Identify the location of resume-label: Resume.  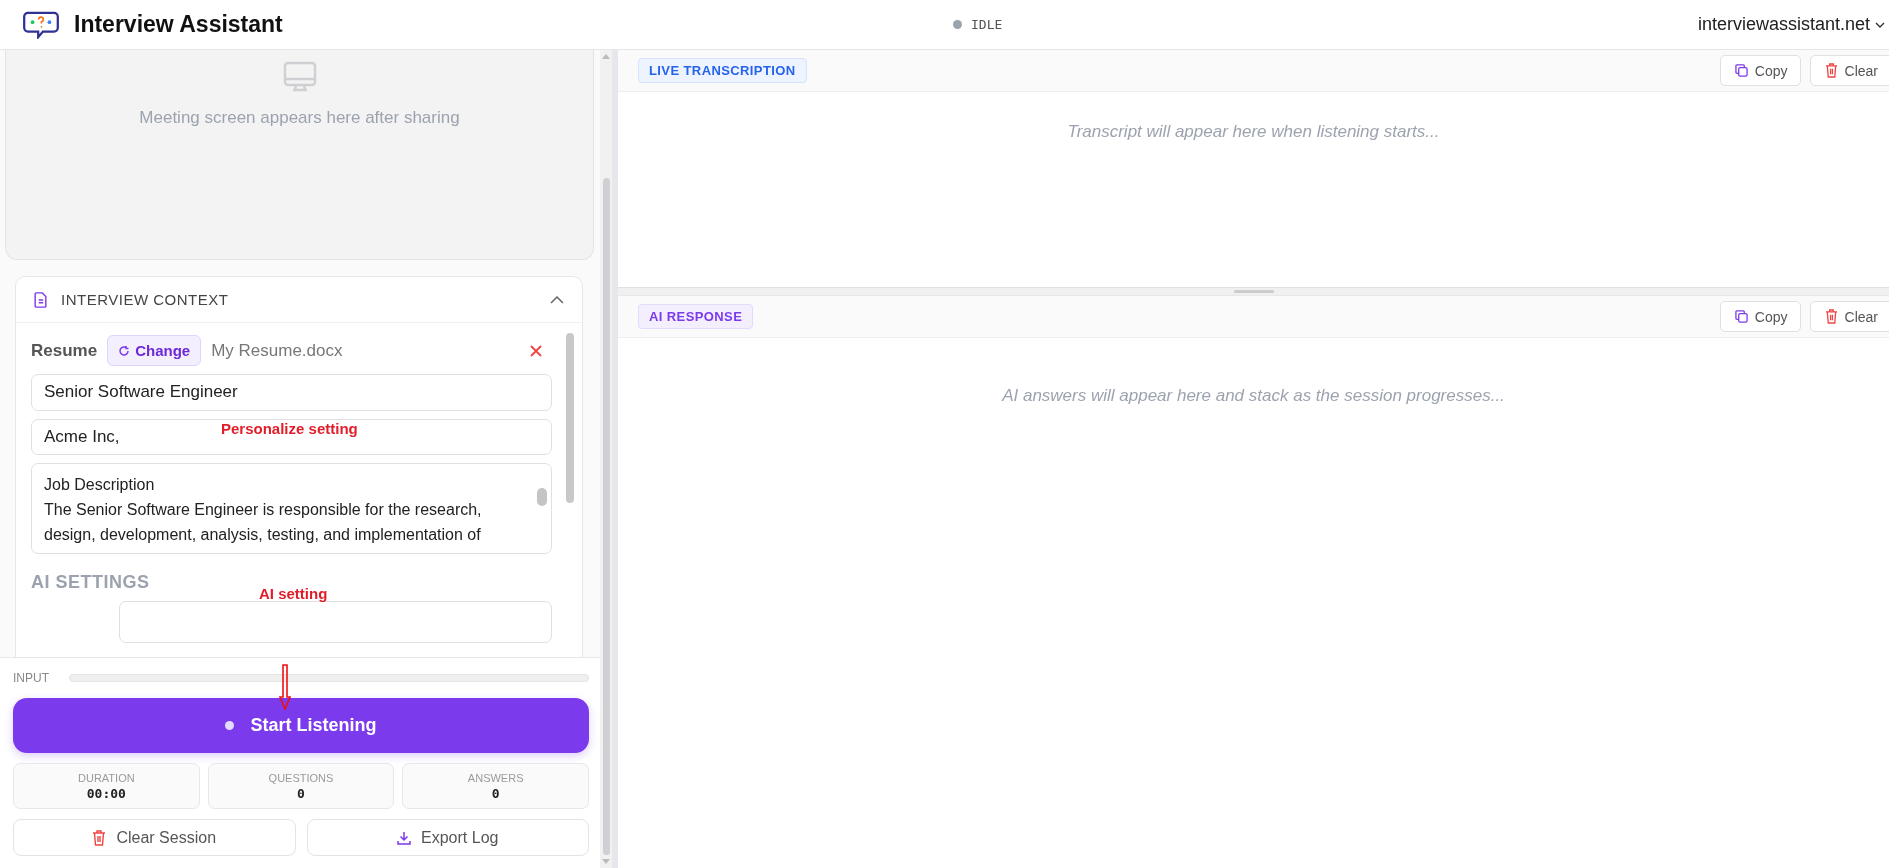
(64, 350).